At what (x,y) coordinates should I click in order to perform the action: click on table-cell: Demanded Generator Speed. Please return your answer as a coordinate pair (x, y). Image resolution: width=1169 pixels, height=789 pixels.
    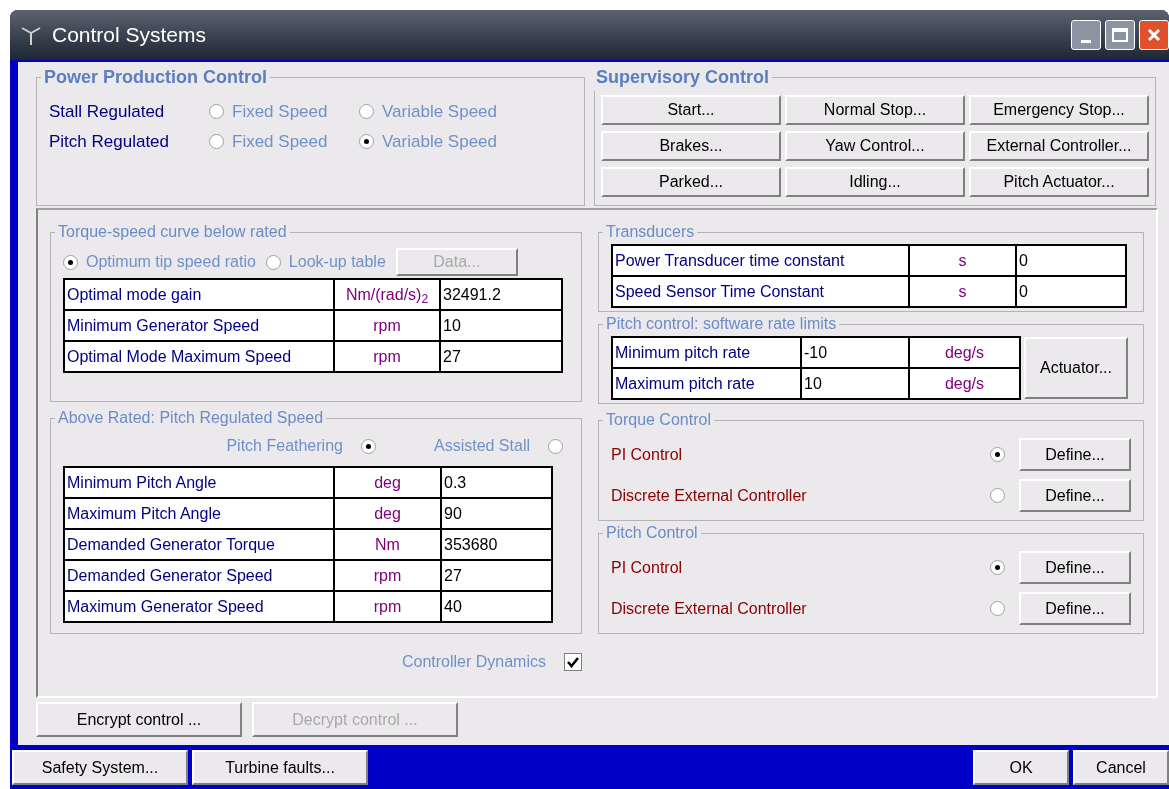
    Looking at the image, I should click on (199, 575).